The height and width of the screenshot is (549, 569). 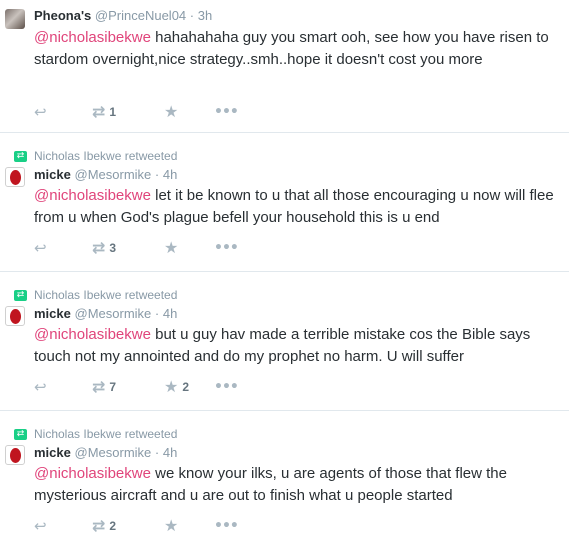 What do you see at coordinates (205, 15) in the screenshot?
I see `timestamp: 3h` at bounding box center [205, 15].